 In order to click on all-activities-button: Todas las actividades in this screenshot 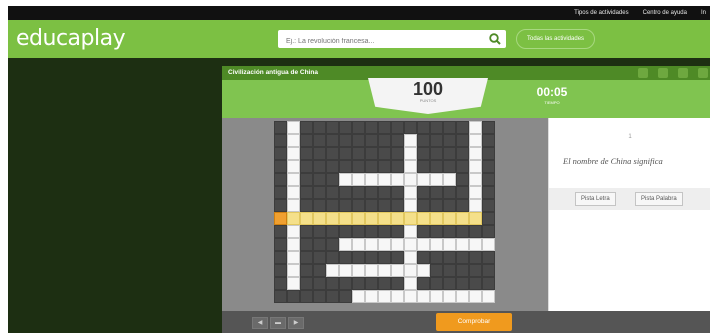, I will do `click(556, 39)`.